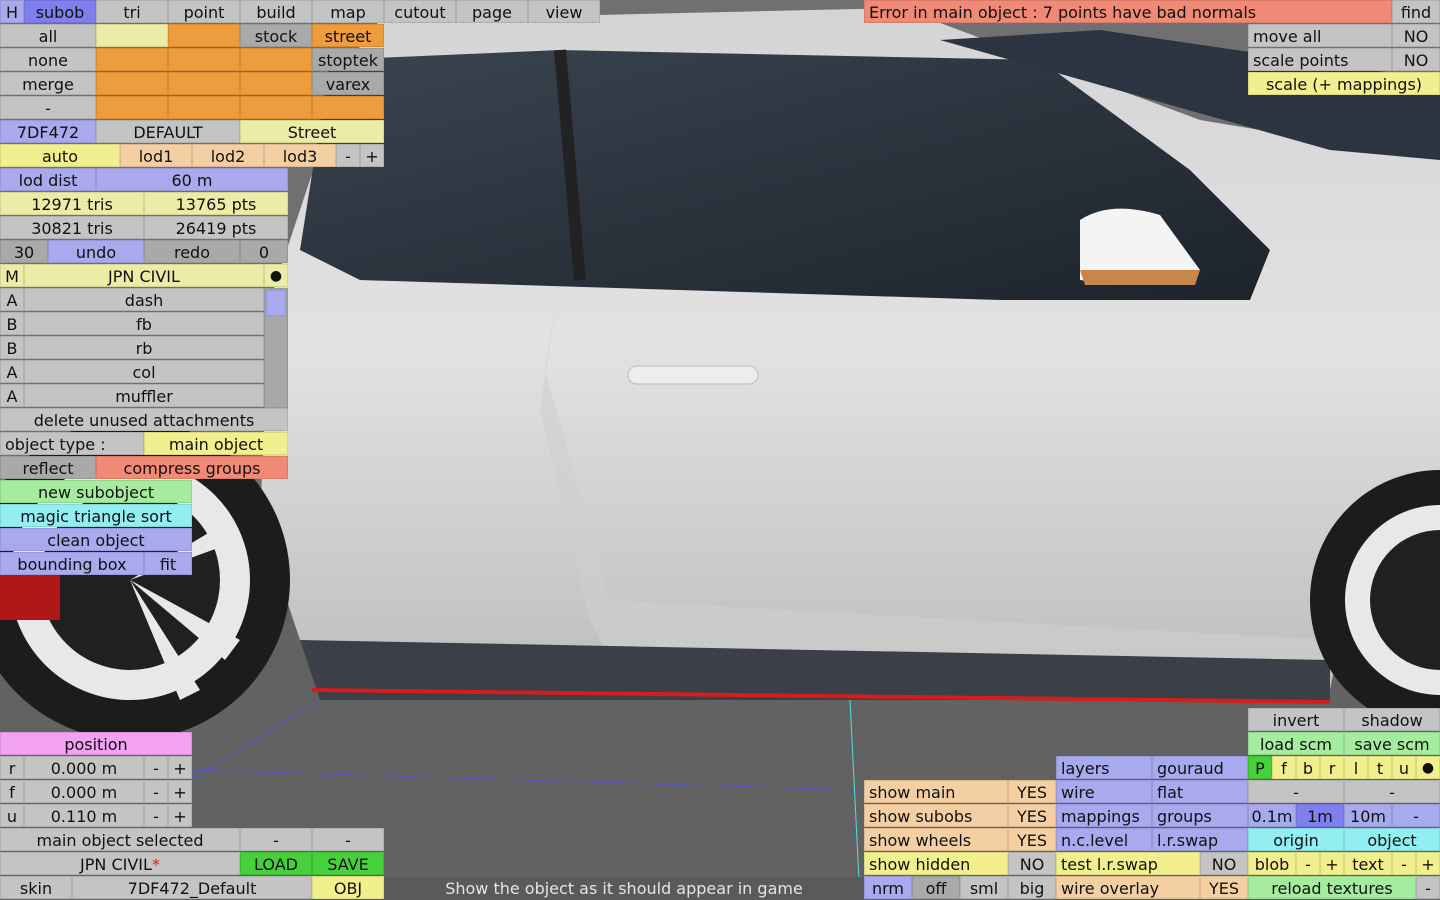 Image resolution: width=1440 pixels, height=900 pixels. What do you see at coordinates (1344, 83) in the screenshot?
I see `scale-mappings-button: scale (+ mappings)` at bounding box center [1344, 83].